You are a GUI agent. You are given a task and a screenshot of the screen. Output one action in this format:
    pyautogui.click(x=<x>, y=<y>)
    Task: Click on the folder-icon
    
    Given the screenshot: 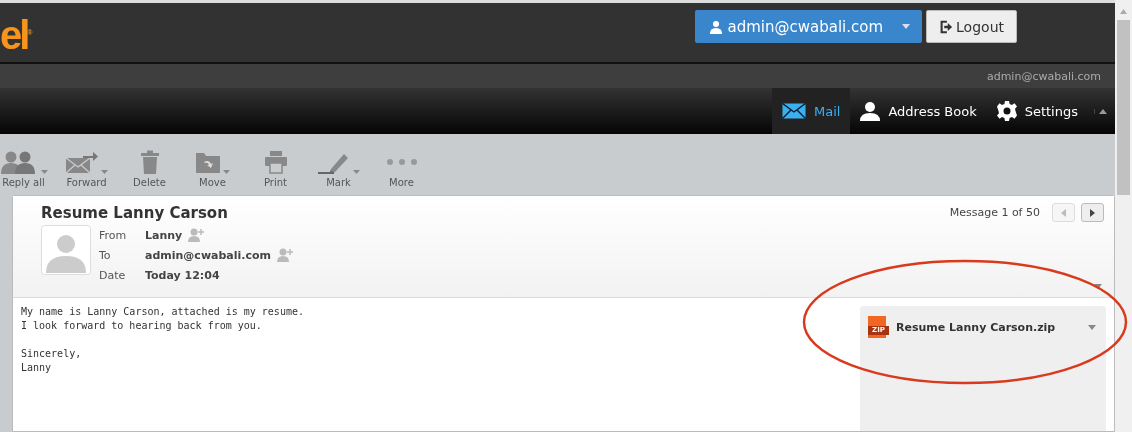 What is the action you would take?
    pyautogui.click(x=208, y=162)
    